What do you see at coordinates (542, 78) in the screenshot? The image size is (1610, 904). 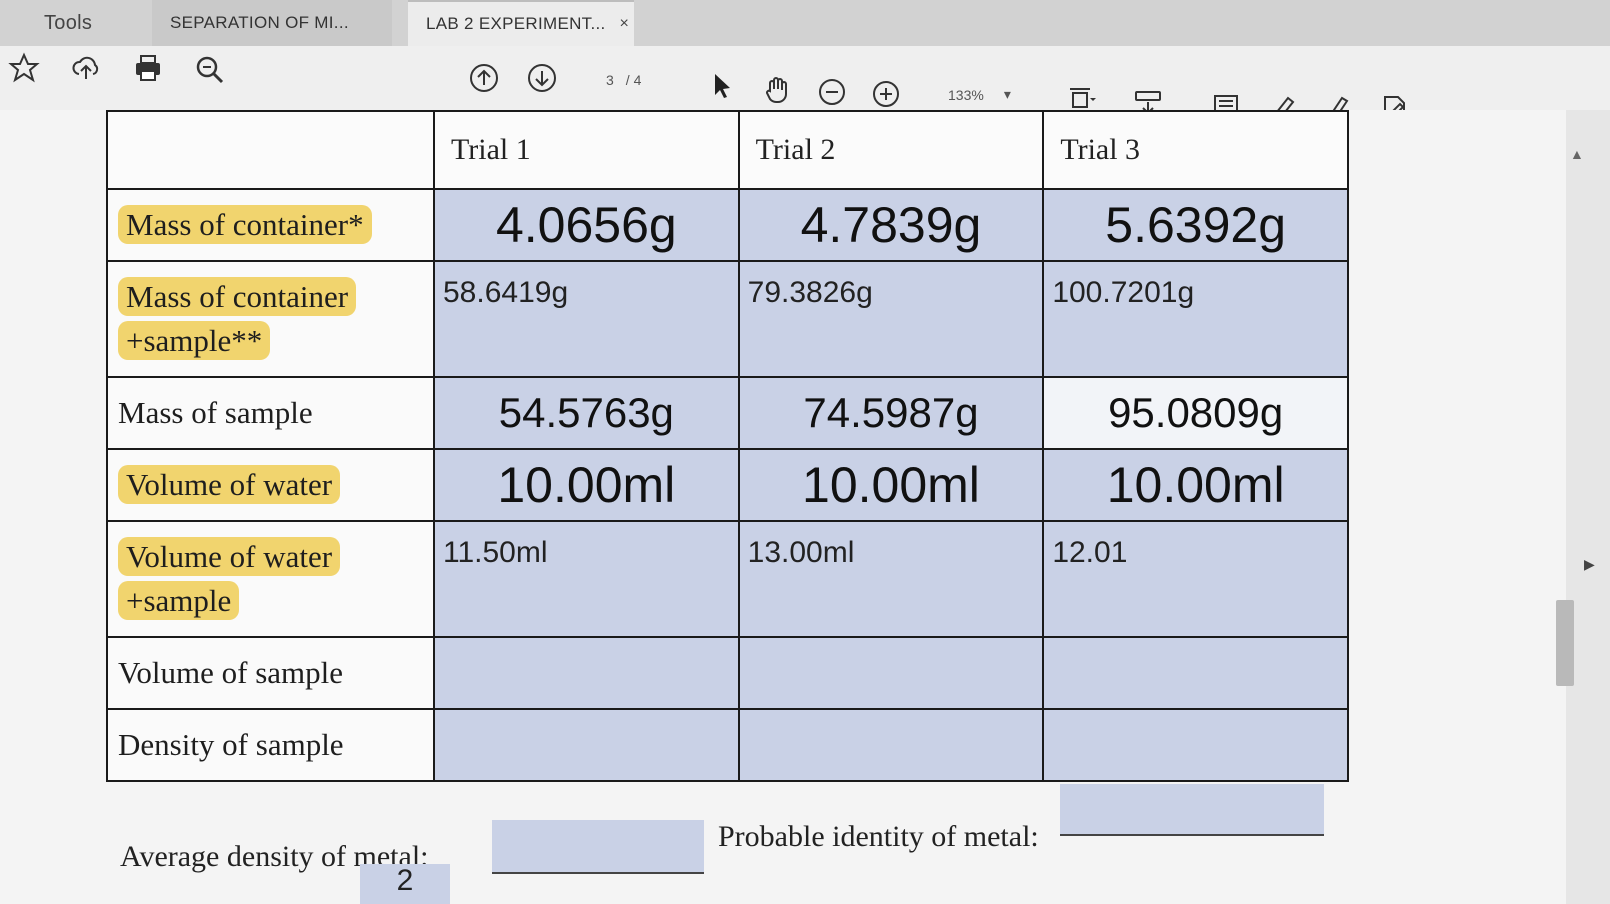 I see `page-down-icon` at bounding box center [542, 78].